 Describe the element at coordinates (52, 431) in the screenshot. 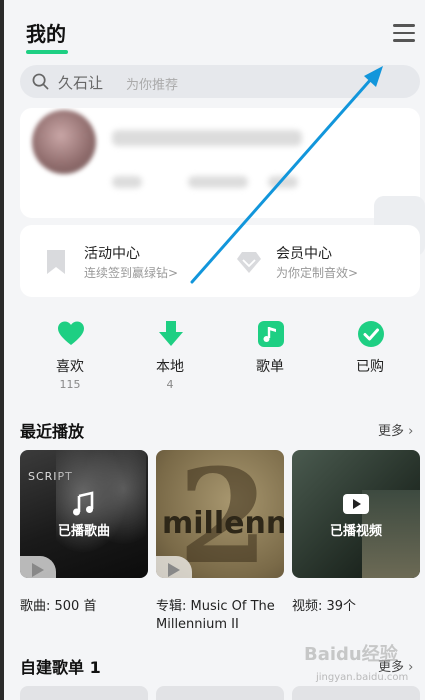

I see `recent-section-title: 最近播放` at that location.